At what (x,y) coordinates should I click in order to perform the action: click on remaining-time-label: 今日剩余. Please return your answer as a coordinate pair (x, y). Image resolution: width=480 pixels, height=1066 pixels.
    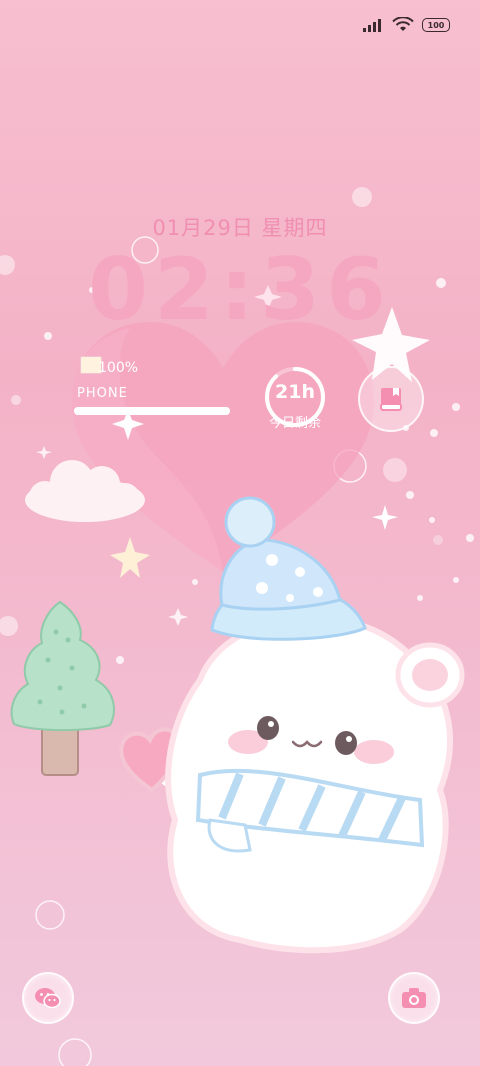
    Looking at the image, I should click on (294, 423).